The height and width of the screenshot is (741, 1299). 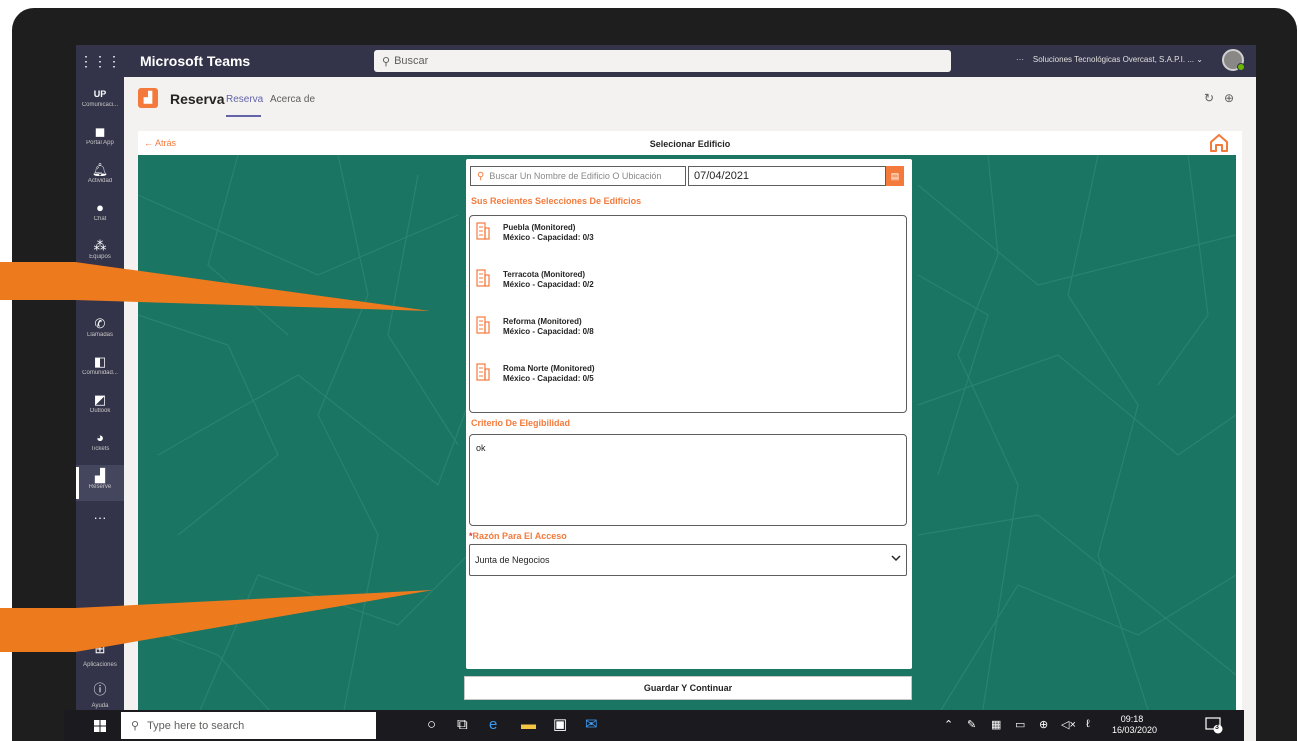 I want to click on rail-item-label: Equipos, so click(x=100, y=257).